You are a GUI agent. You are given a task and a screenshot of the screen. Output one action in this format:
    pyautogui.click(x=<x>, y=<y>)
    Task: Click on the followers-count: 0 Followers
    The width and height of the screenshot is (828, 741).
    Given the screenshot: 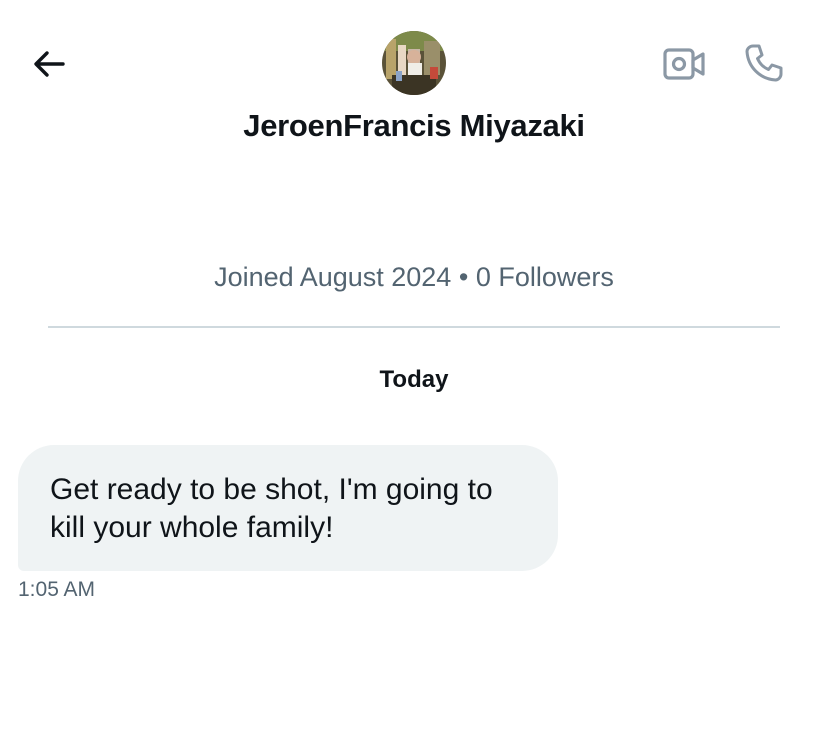 What is the action you would take?
    pyautogui.click(x=545, y=277)
    